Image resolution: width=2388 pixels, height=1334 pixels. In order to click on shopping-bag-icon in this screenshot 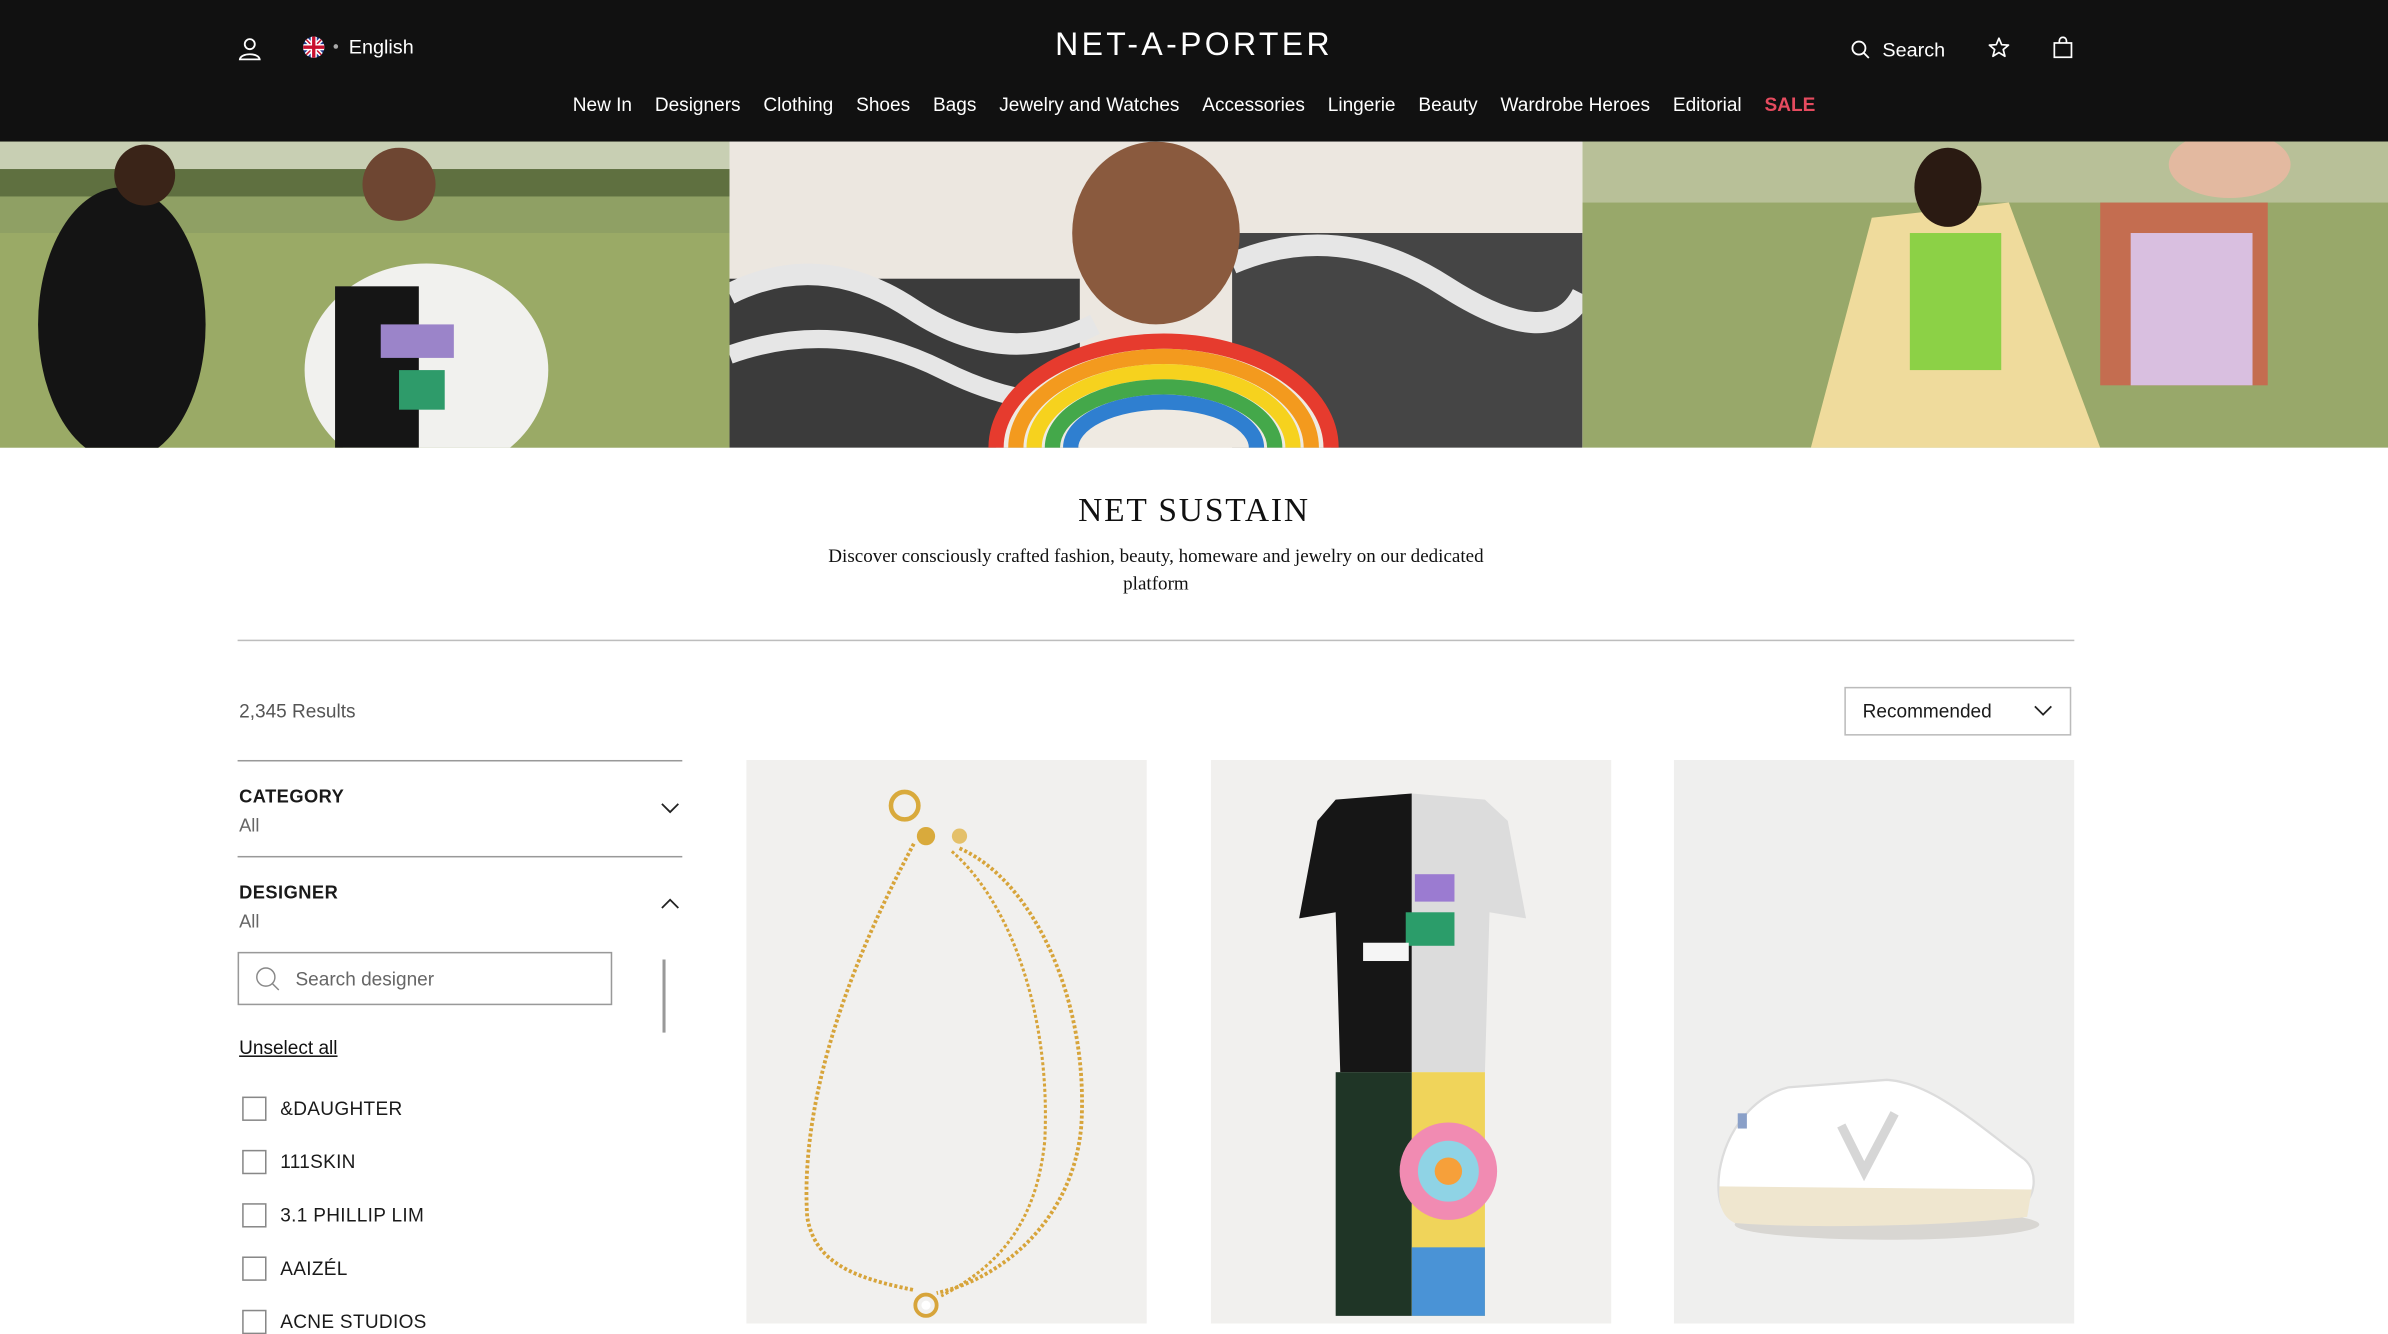, I will do `click(2062, 48)`.